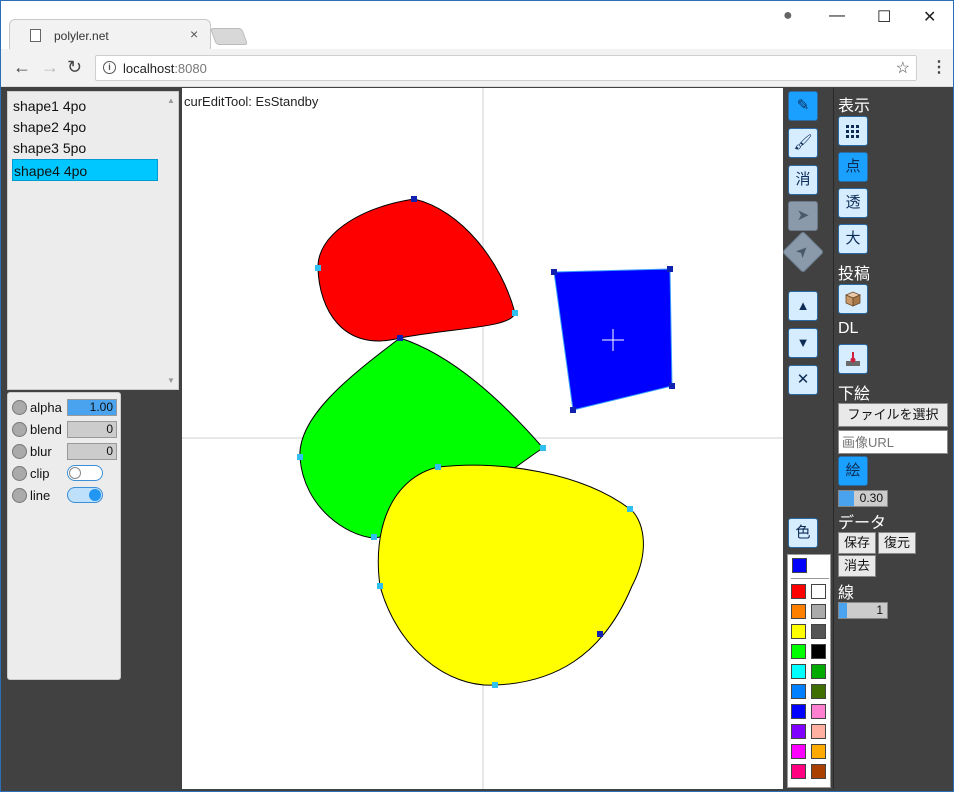  Describe the element at coordinates (803, 180) in the screenshot. I see `erase-tool-button: 消` at that location.